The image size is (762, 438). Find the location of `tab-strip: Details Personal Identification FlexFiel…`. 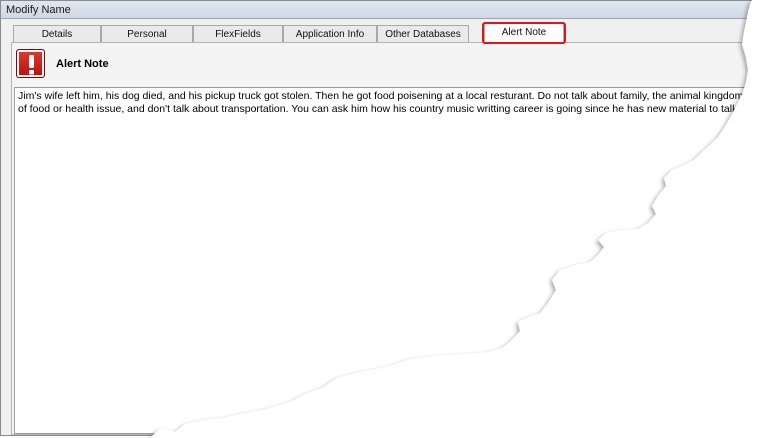

tab-strip: Details Personal Identification FlexFiel… is located at coordinates (386, 40).